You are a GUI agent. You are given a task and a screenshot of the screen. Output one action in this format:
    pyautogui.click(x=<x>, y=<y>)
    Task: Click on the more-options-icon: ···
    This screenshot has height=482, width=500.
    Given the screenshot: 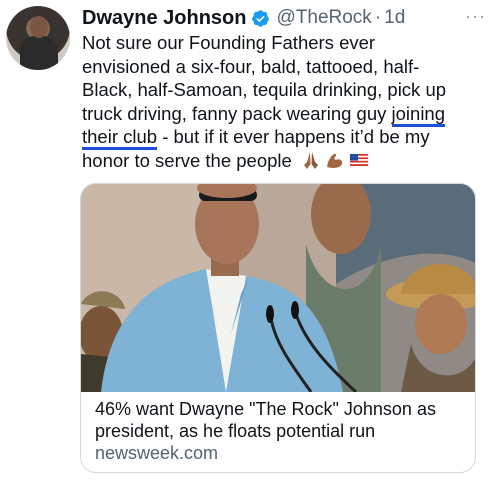 What is the action you would take?
    pyautogui.click(x=475, y=16)
    